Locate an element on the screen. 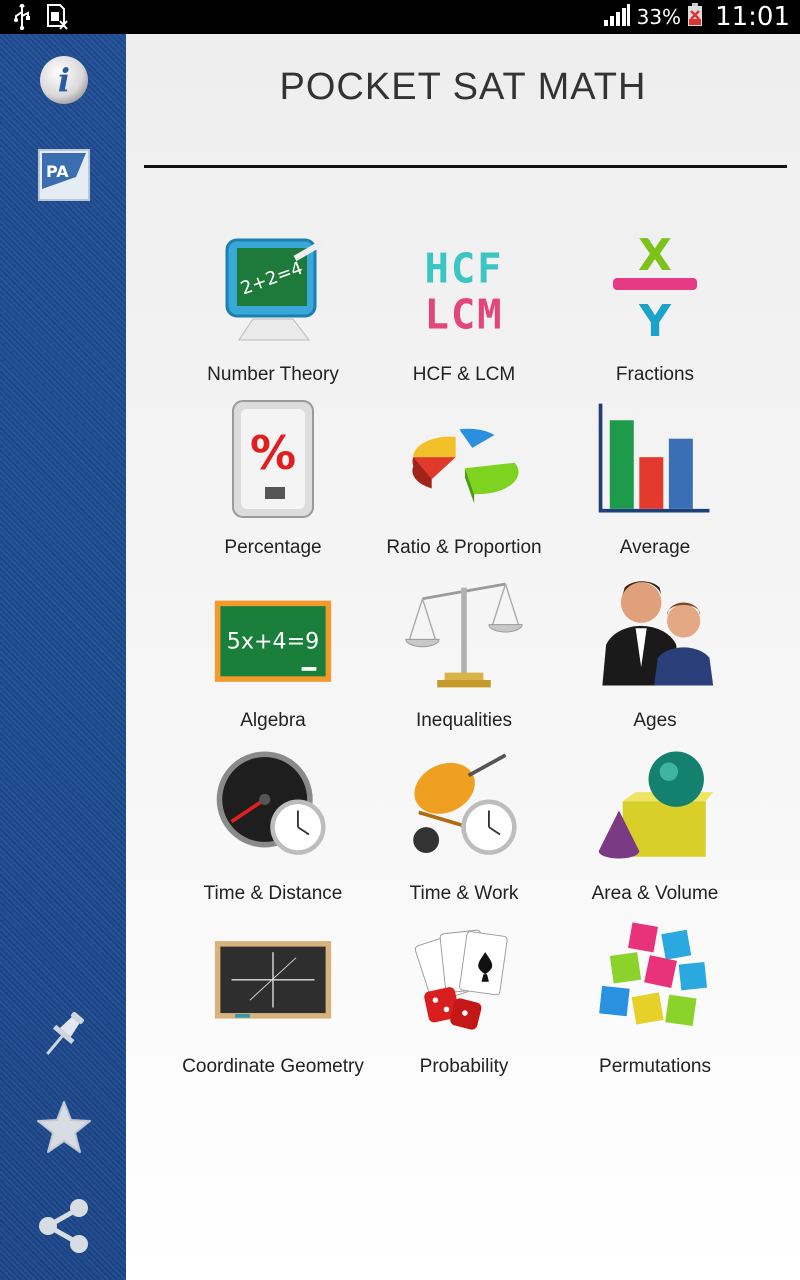 The image size is (800, 1280). fraction-x: X is located at coordinates (655, 255).